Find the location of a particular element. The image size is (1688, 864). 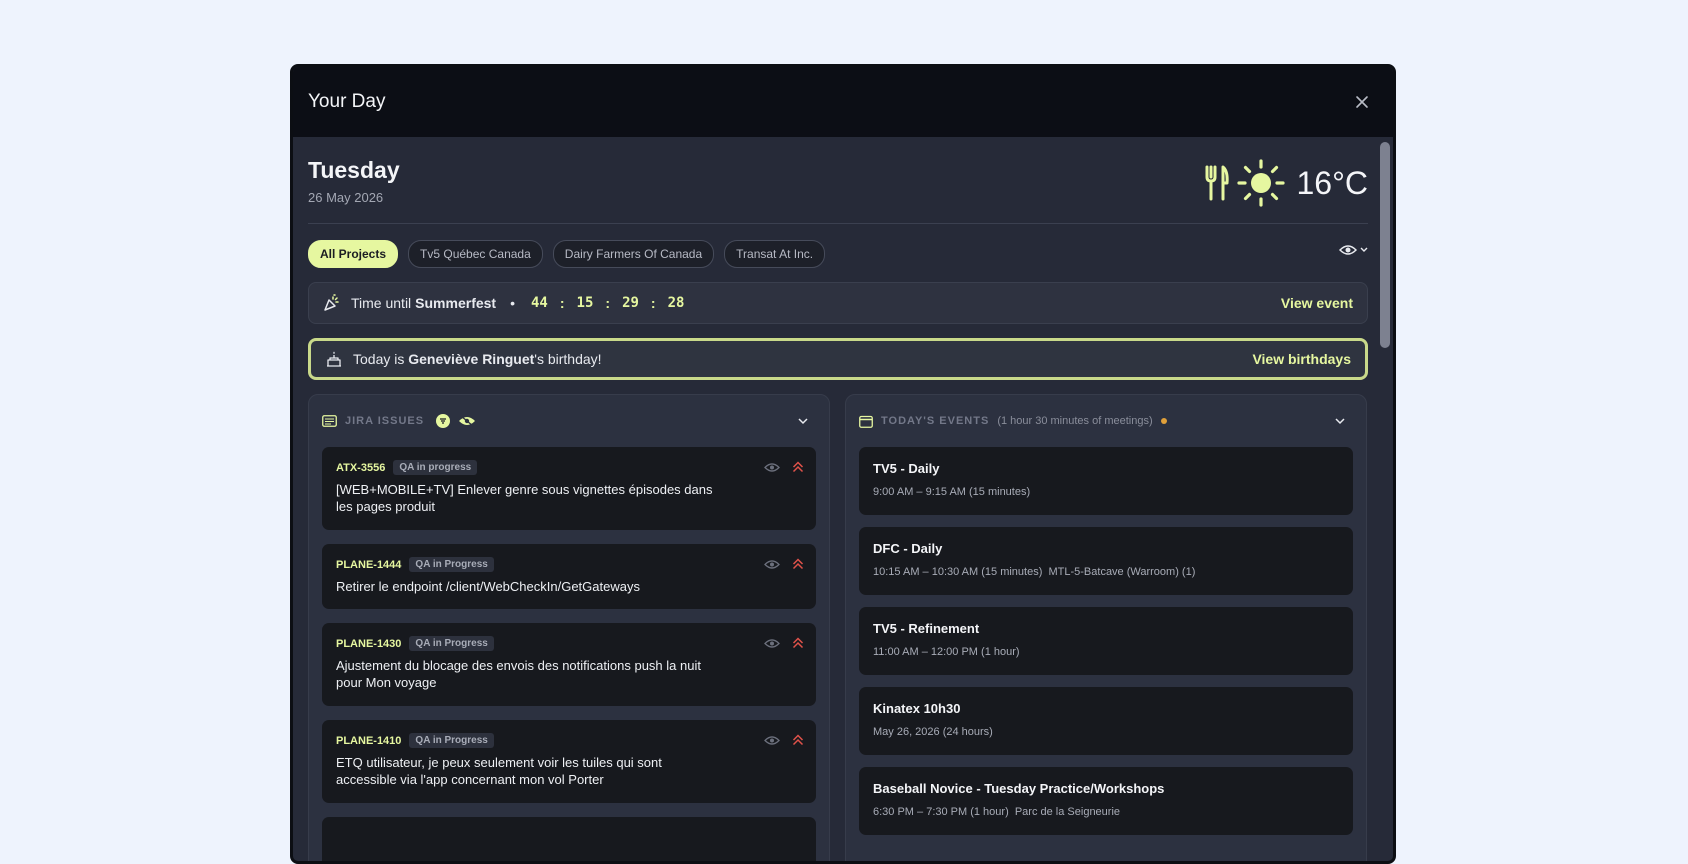

event-title: Kinatex 10h30 is located at coordinates (917, 708).